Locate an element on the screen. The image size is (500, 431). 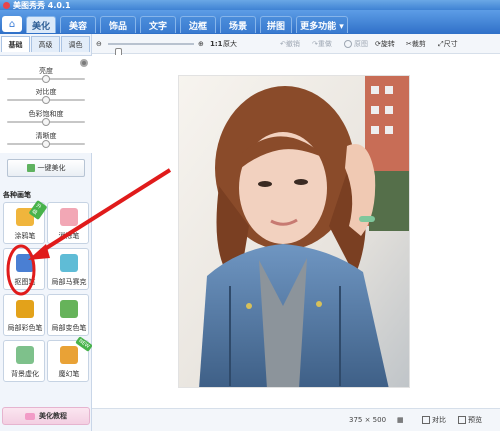
one-click-beautify-button: 一键美化 is located at coordinates (46, 168).